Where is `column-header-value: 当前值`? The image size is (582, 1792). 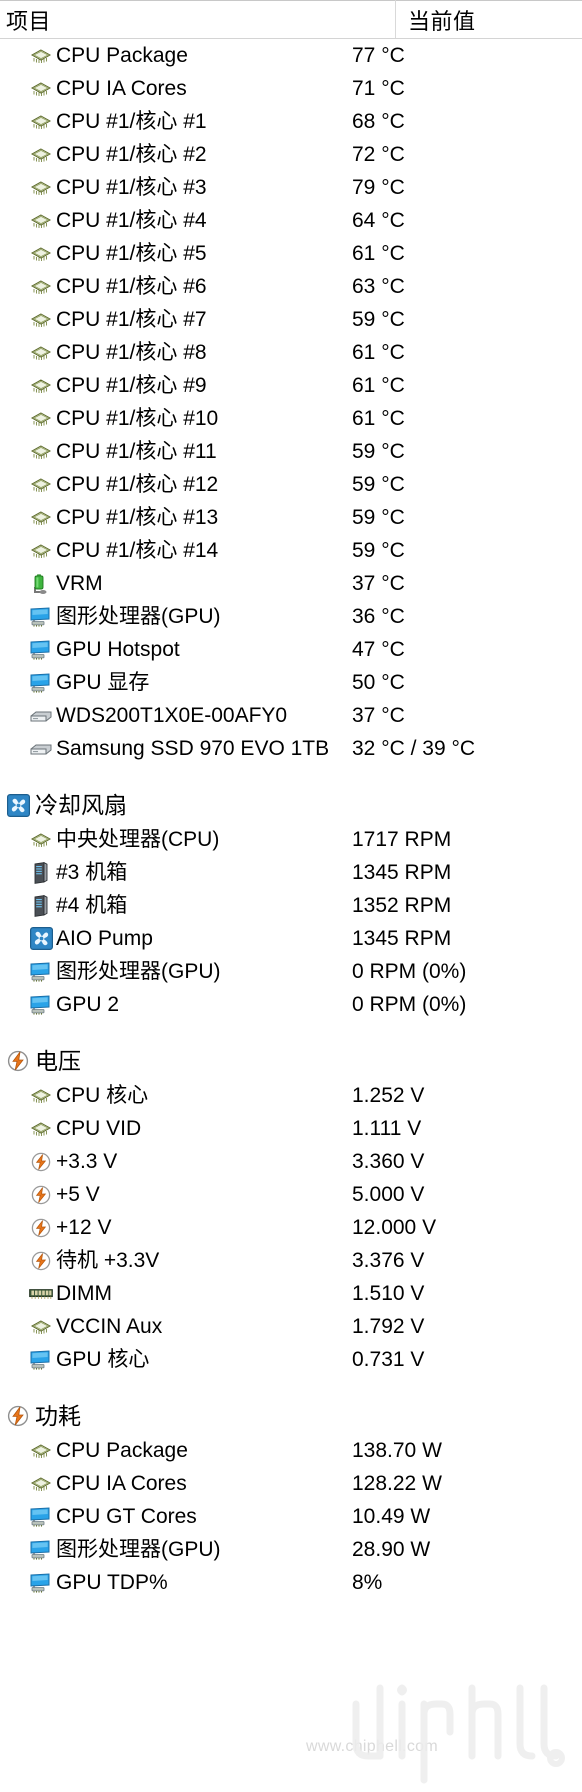 column-header-value: 当前值 is located at coordinates (442, 20).